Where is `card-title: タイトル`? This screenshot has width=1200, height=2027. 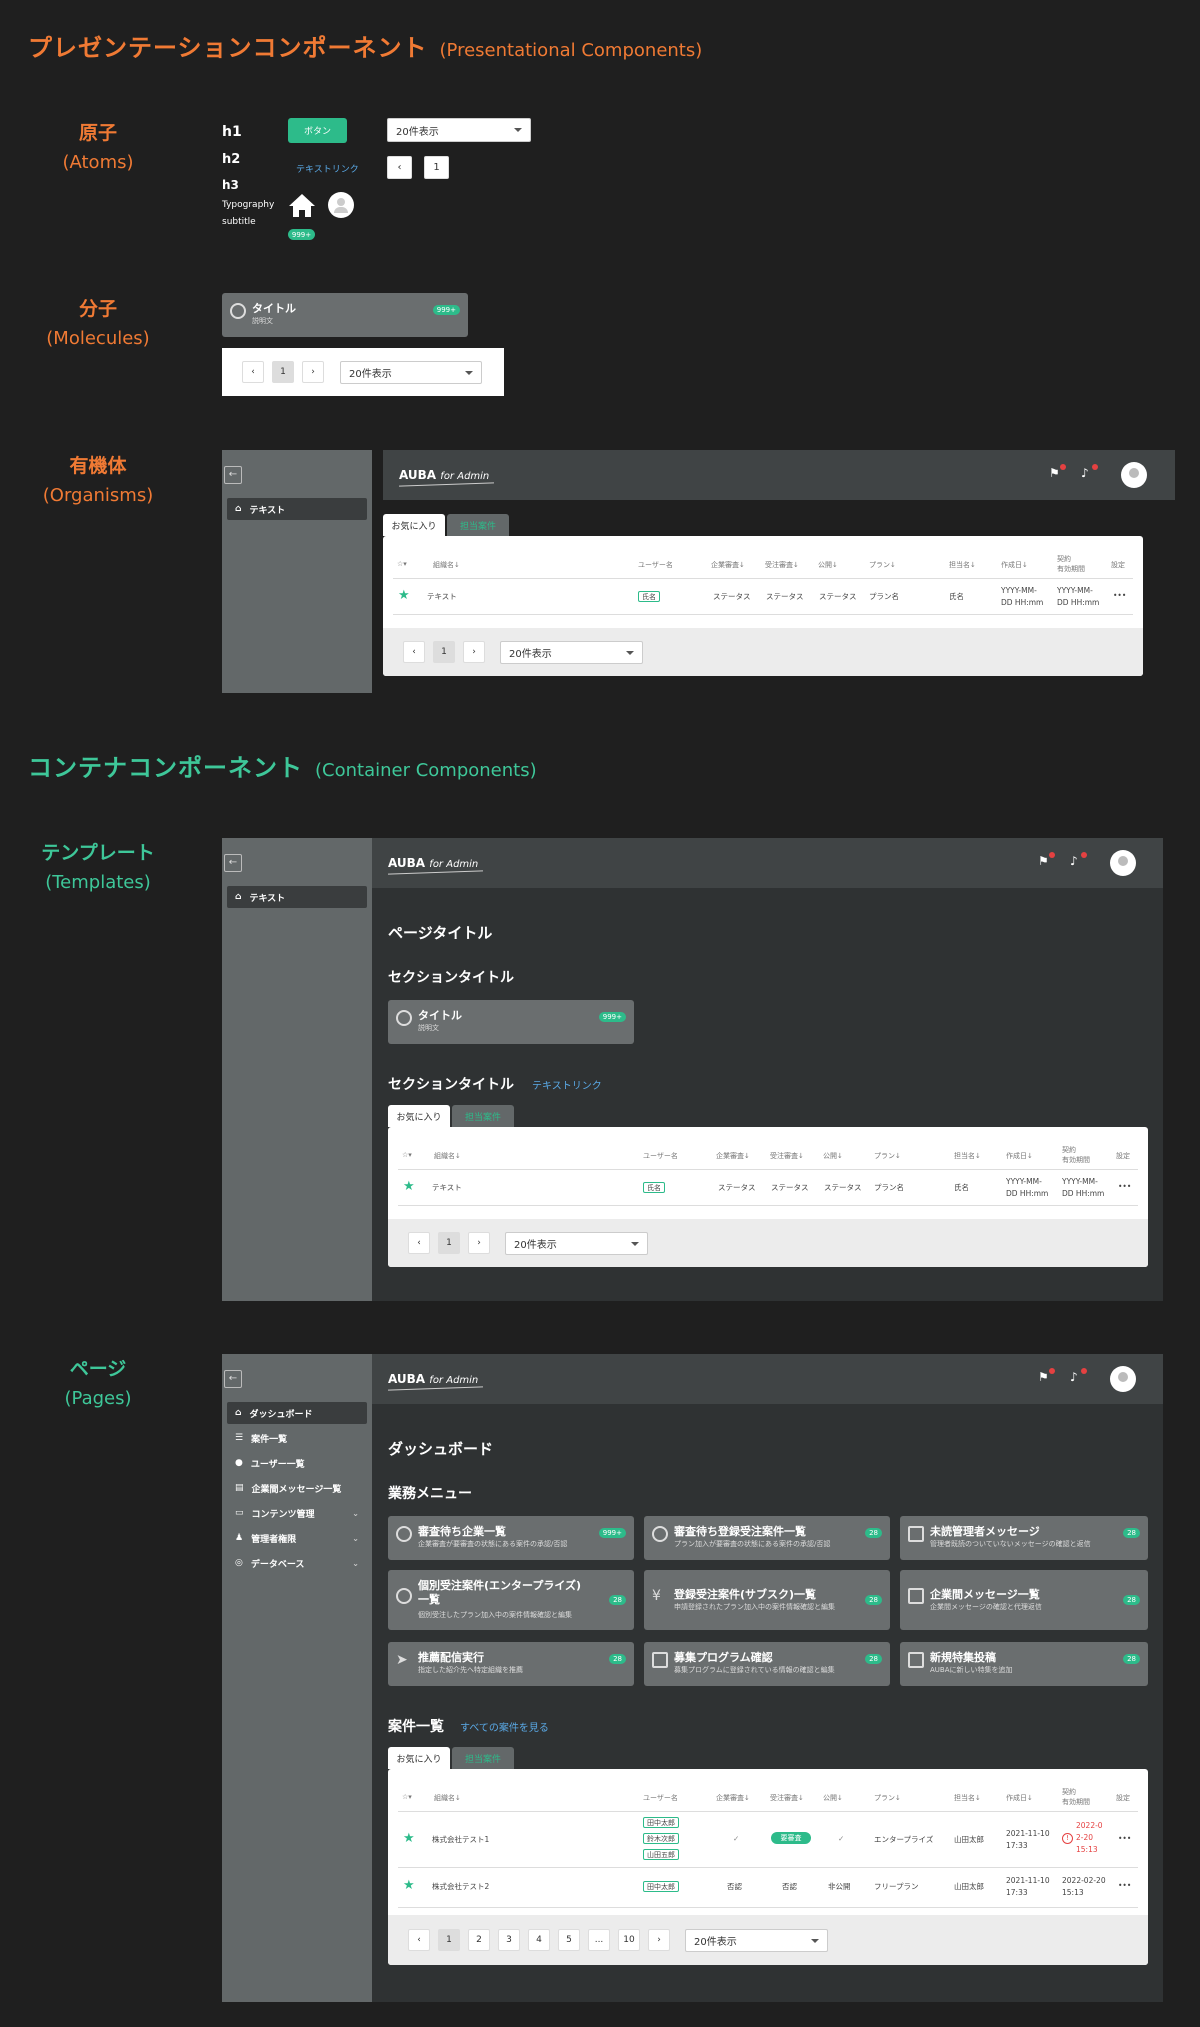
card-title: タイトル is located at coordinates (274, 308).